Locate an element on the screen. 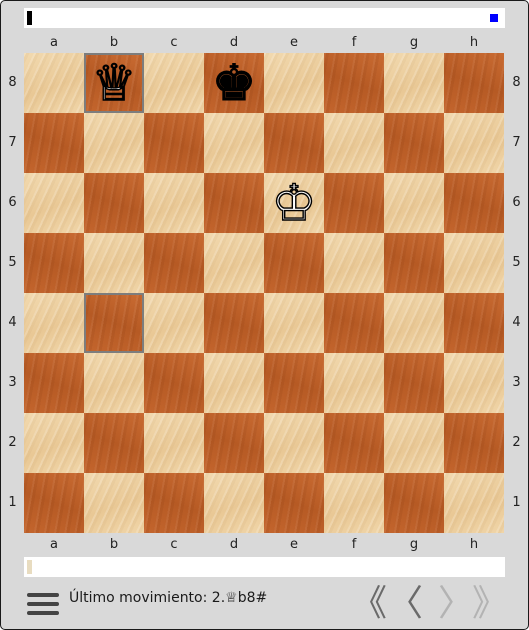 Image resolution: width=529 pixels, height=630 pixels. double-chevron-left-icon: 《 is located at coordinates (369, 603).